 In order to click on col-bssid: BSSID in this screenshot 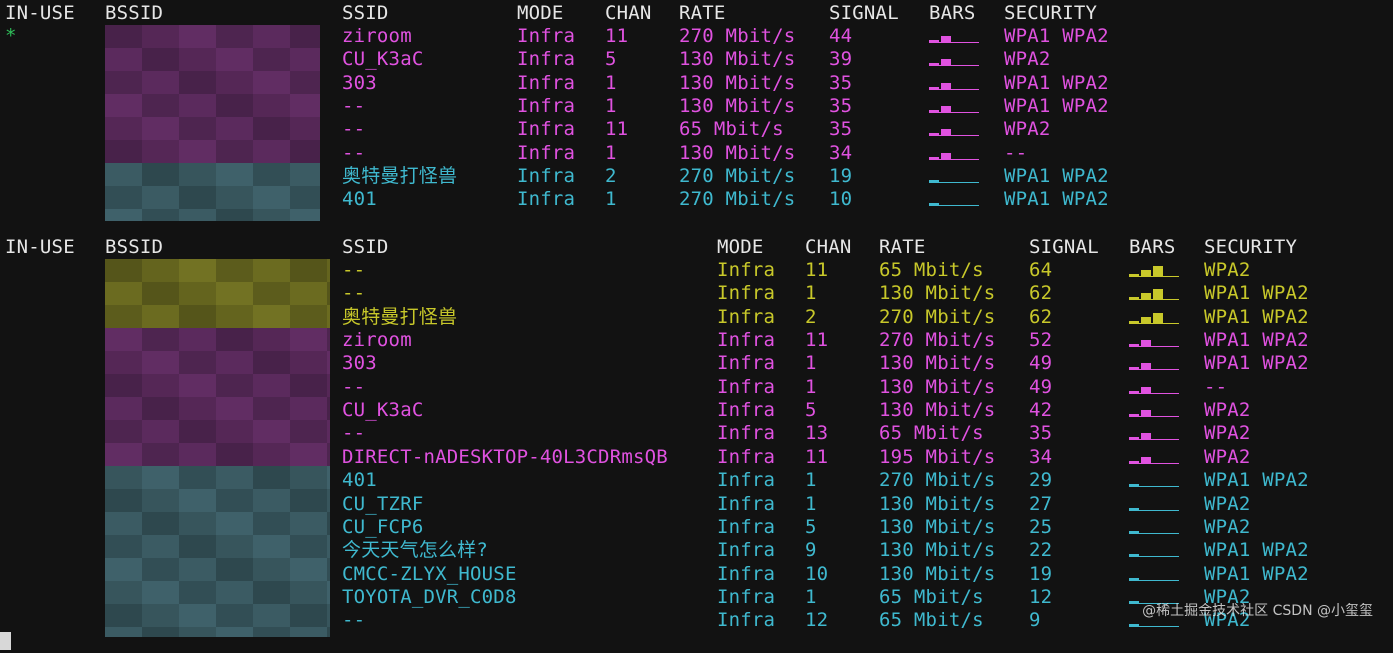, I will do `click(134, 13)`.